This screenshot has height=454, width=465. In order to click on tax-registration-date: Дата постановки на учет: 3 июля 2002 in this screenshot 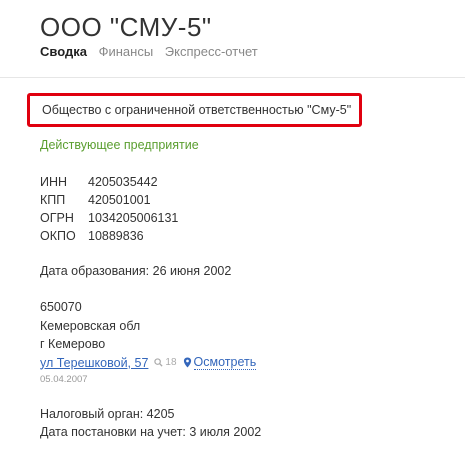, I will do `click(151, 432)`.